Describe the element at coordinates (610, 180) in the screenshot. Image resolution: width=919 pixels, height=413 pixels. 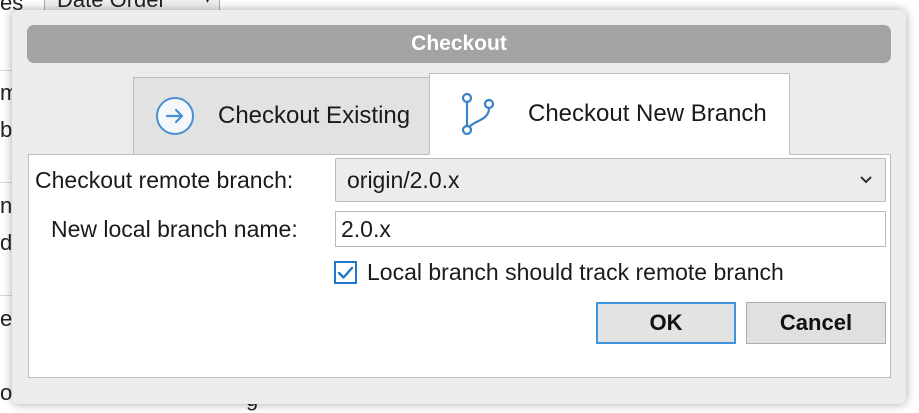
I see `remote-branch-select: origin/2.0.x` at that location.